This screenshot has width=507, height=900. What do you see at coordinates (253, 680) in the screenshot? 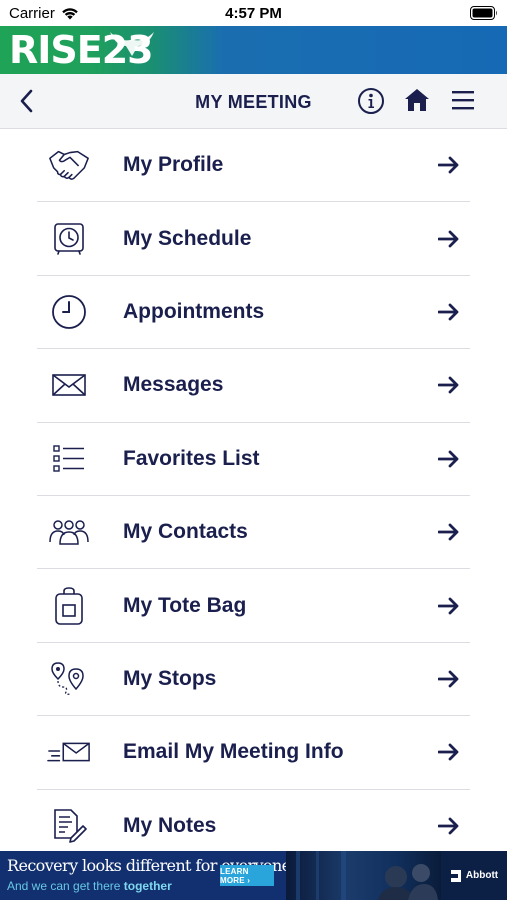
I see `menu-item-my-stops: My Stops` at bounding box center [253, 680].